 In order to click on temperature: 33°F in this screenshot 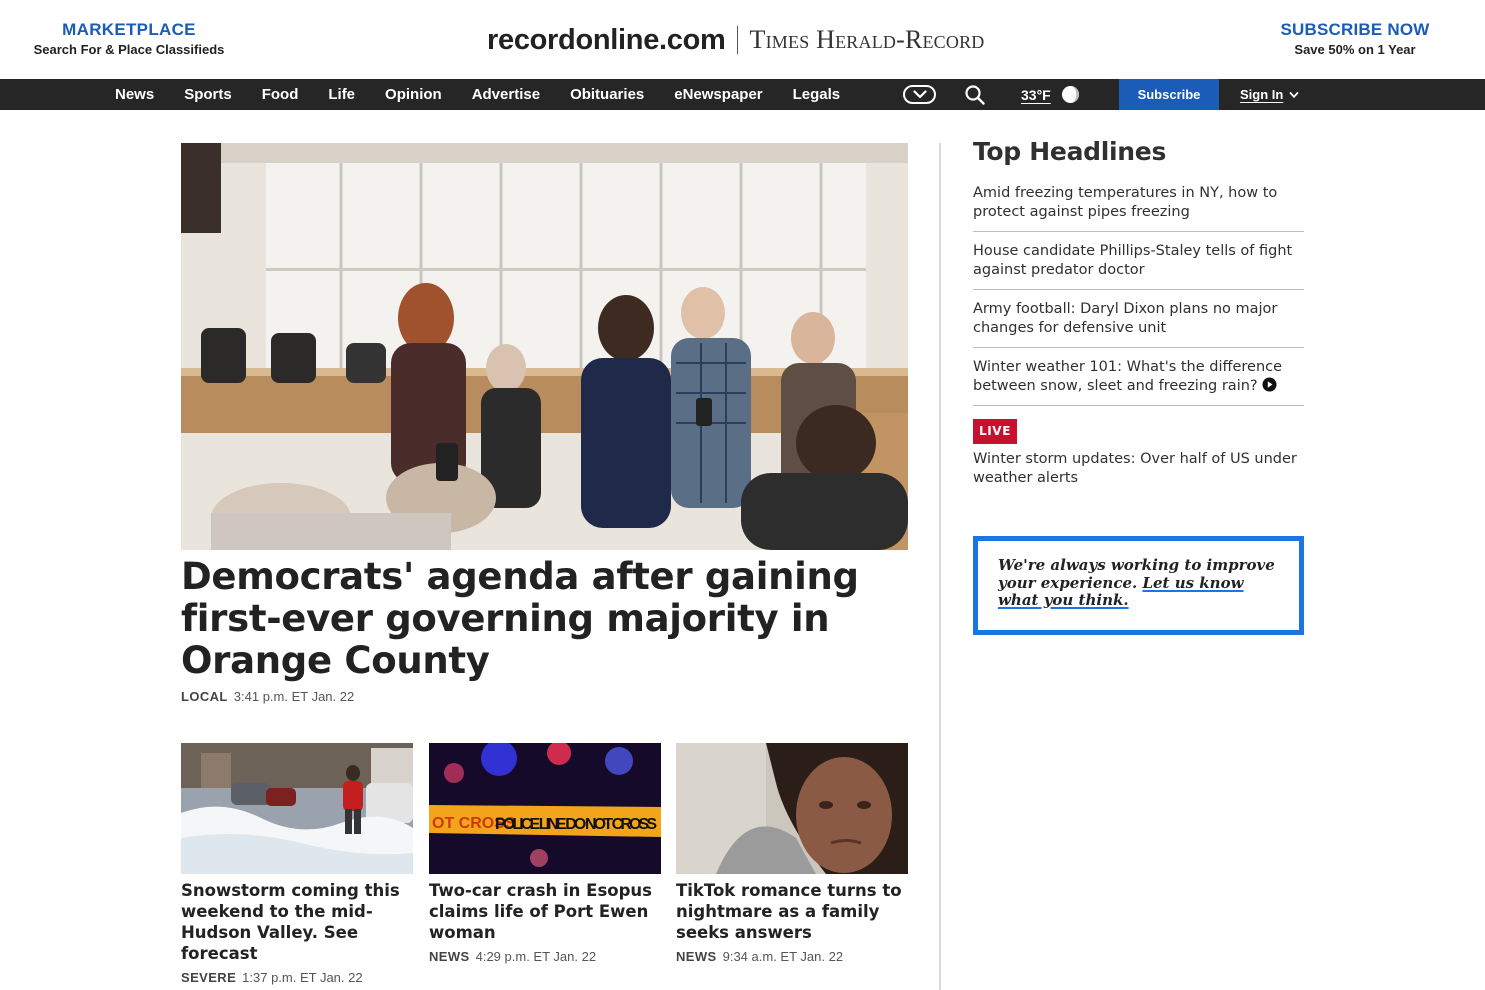, I will do `click(1036, 94)`.